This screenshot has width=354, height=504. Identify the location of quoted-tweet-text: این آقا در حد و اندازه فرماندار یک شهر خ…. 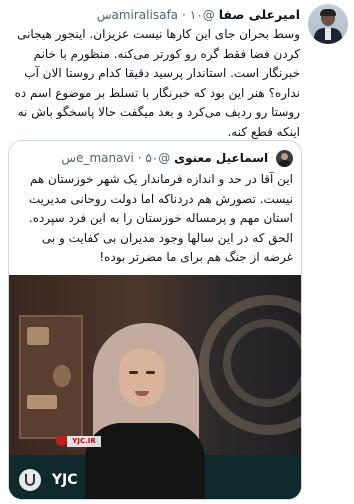
(160, 218).